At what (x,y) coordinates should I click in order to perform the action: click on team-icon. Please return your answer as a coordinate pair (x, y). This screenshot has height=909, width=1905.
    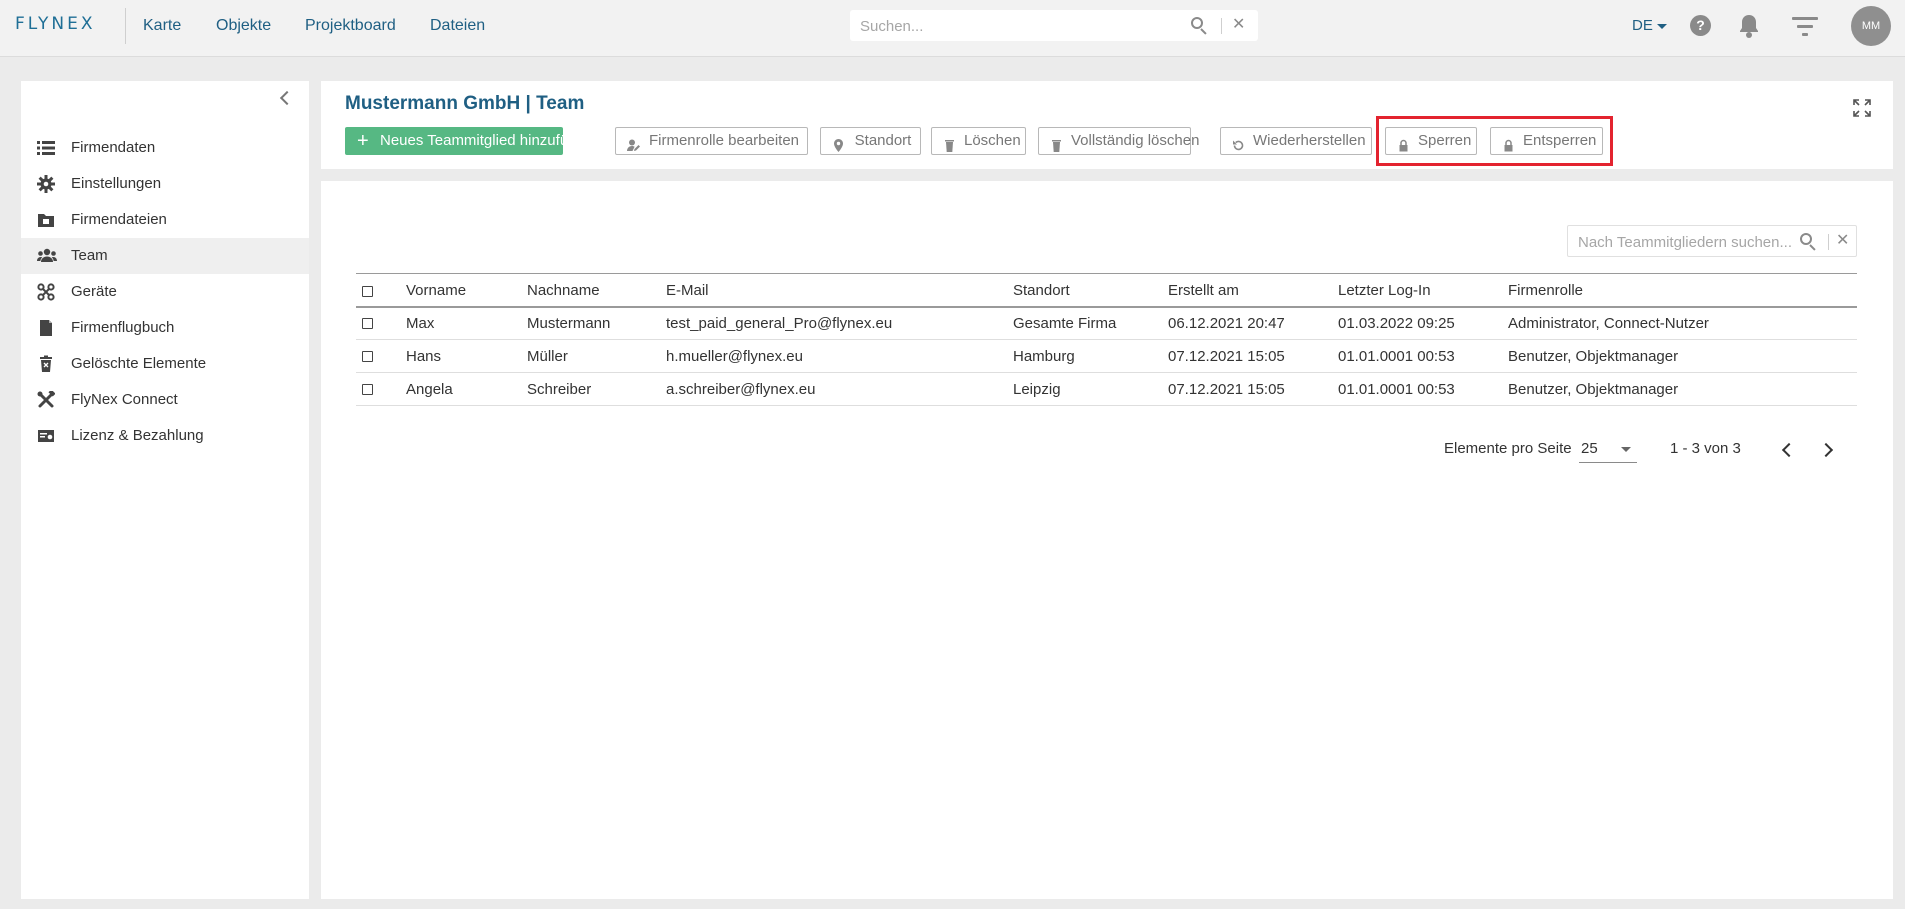
    Looking at the image, I should click on (47, 256).